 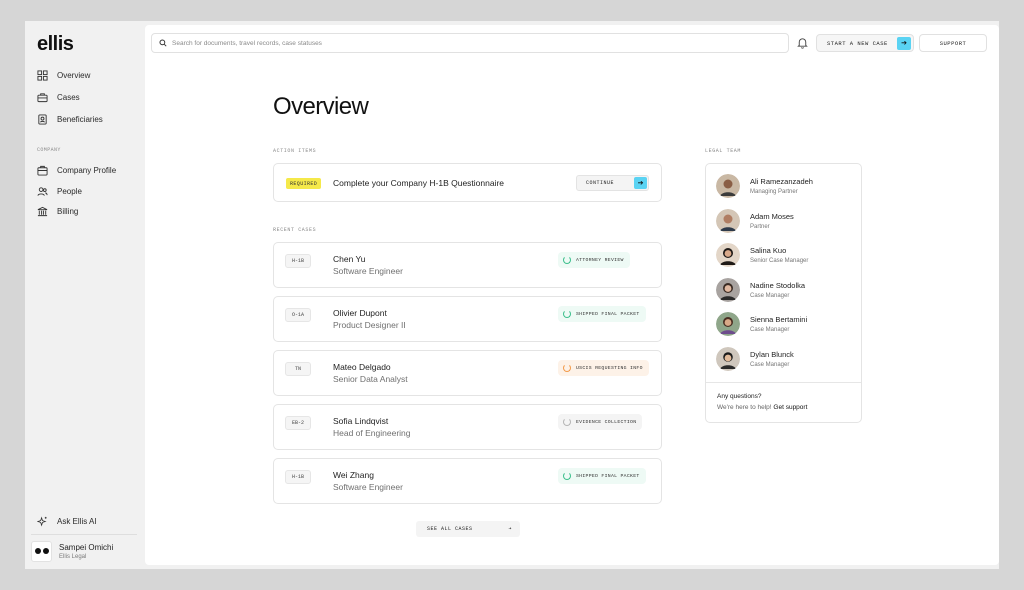 What do you see at coordinates (772, 354) in the screenshot?
I see `member-name: Dylan Blunck` at bounding box center [772, 354].